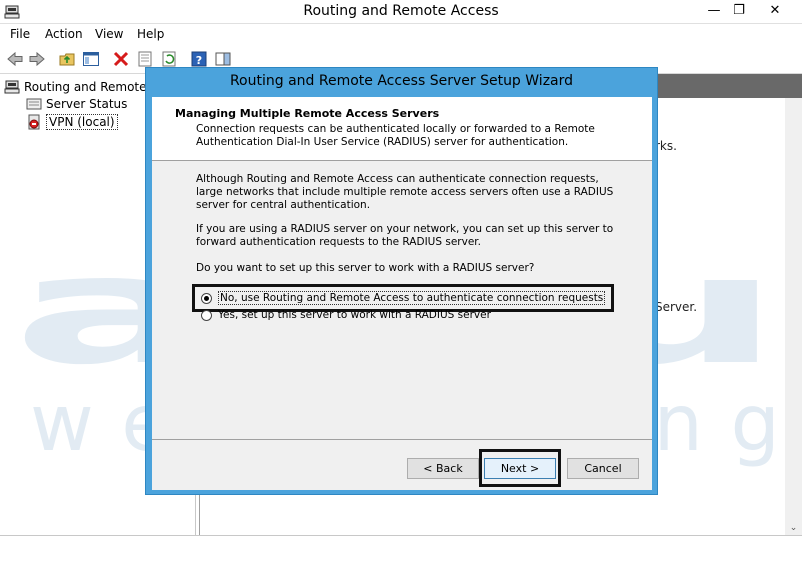 The width and height of the screenshot is (802, 561). What do you see at coordinates (401, 548) in the screenshot?
I see `status-bar` at bounding box center [401, 548].